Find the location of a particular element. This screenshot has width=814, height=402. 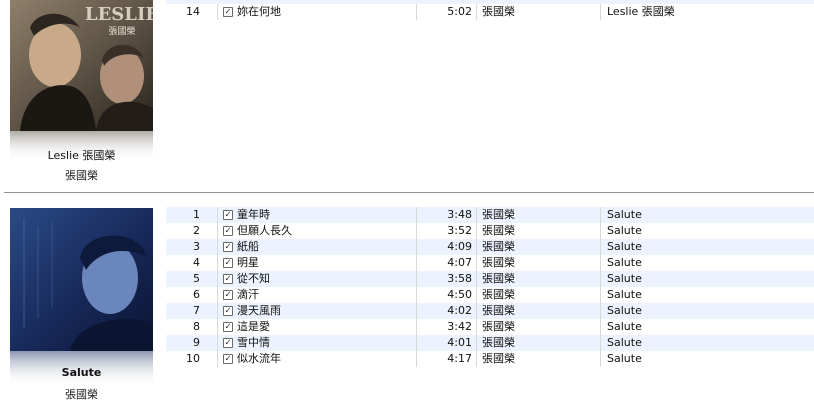

track-name: 但願人長久 is located at coordinates (264, 230).